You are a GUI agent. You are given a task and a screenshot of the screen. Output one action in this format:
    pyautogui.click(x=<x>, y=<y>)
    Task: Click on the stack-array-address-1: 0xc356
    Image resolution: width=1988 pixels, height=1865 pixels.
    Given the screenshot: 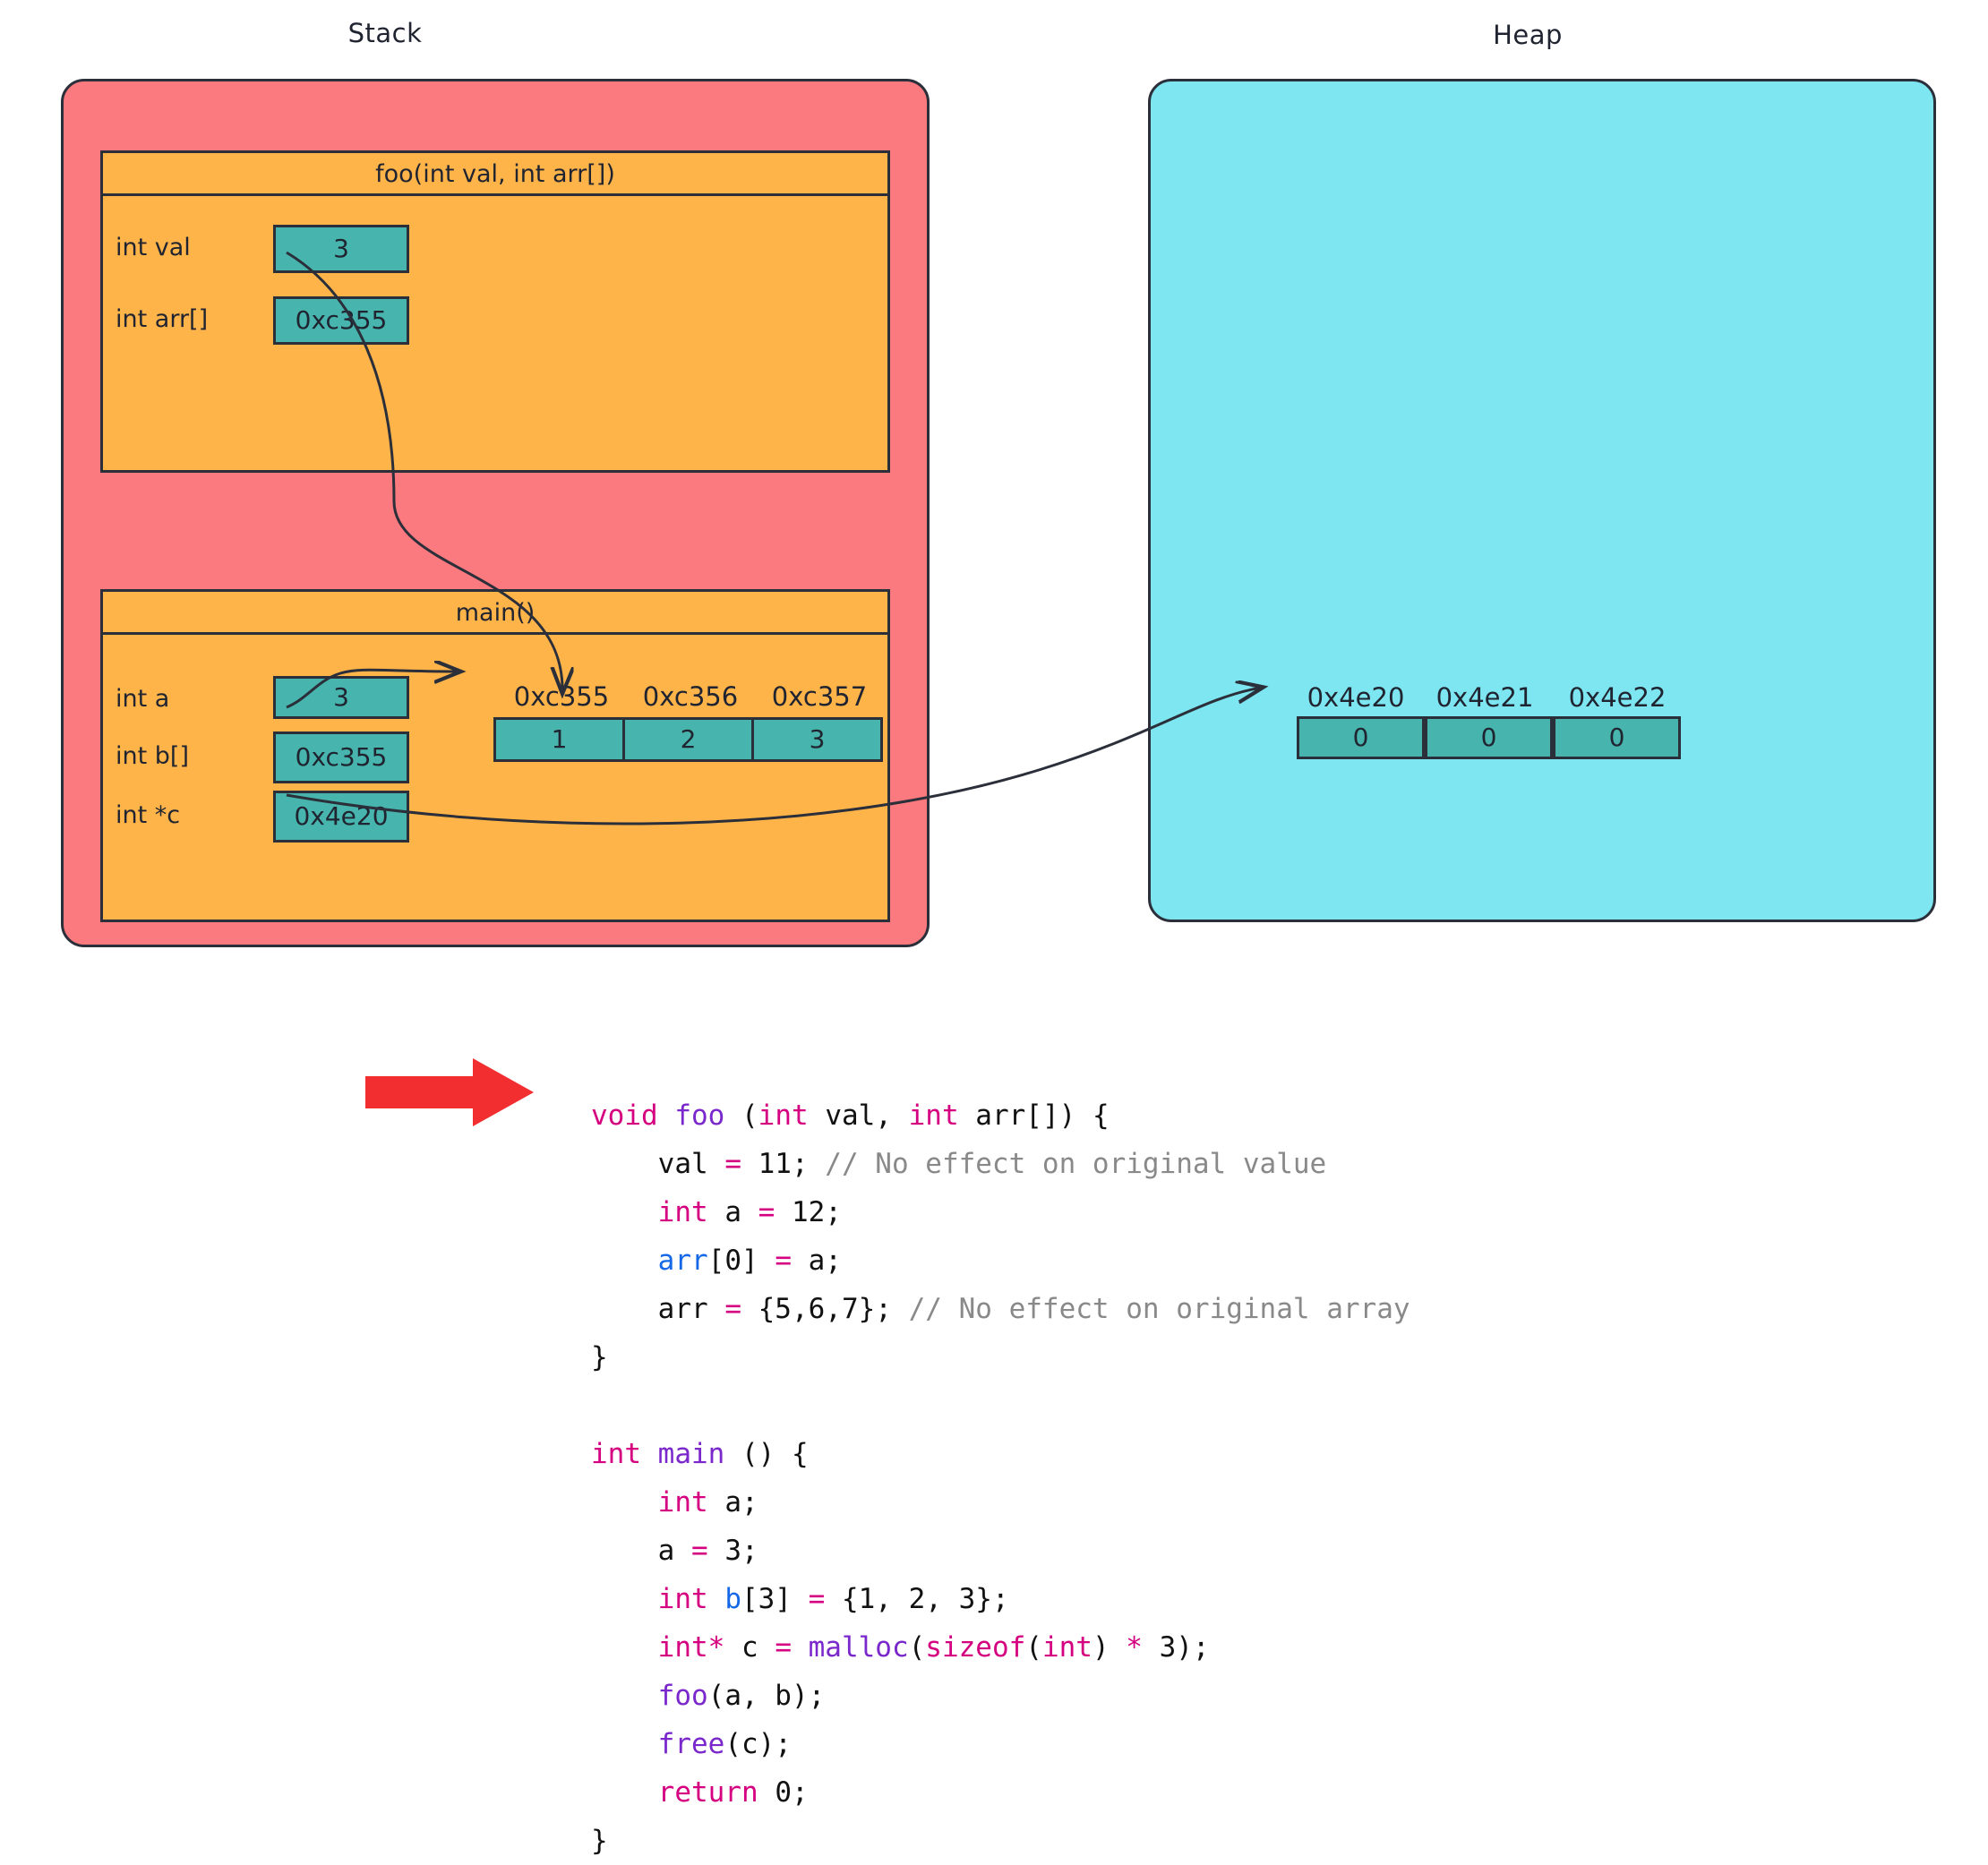 What is the action you would take?
    pyautogui.click(x=690, y=696)
    